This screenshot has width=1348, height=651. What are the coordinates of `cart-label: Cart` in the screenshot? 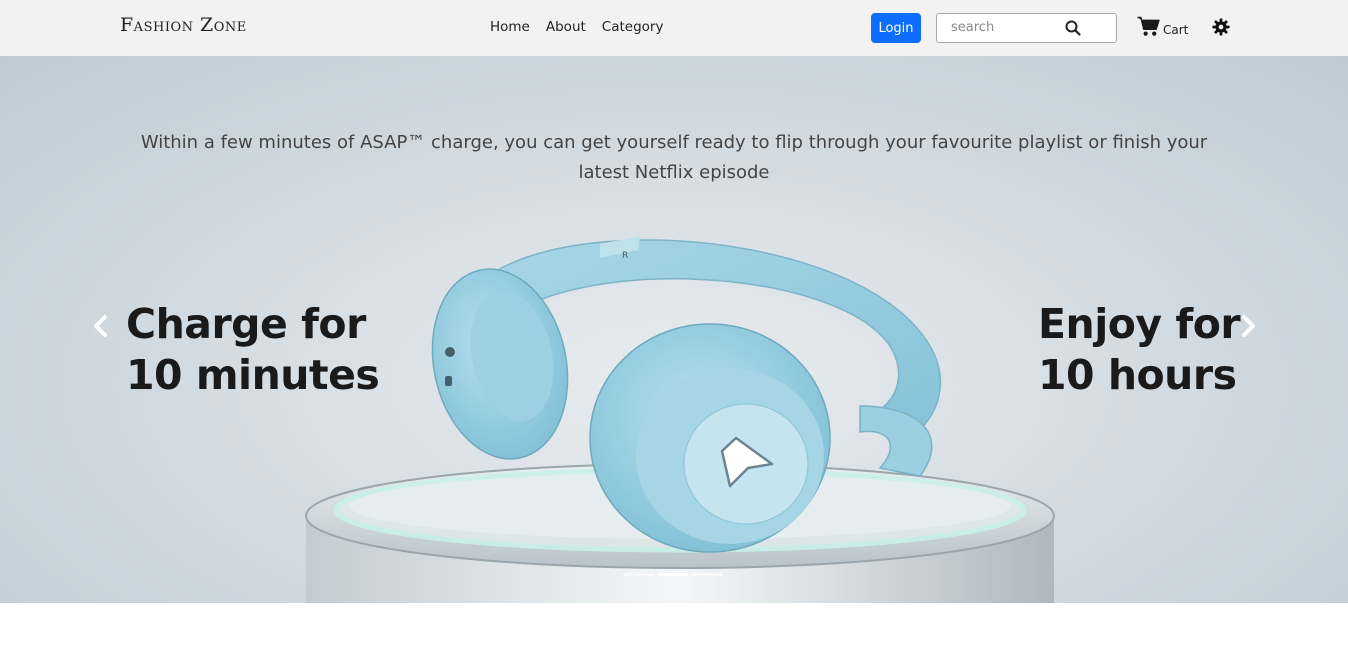 It's located at (1176, 30).